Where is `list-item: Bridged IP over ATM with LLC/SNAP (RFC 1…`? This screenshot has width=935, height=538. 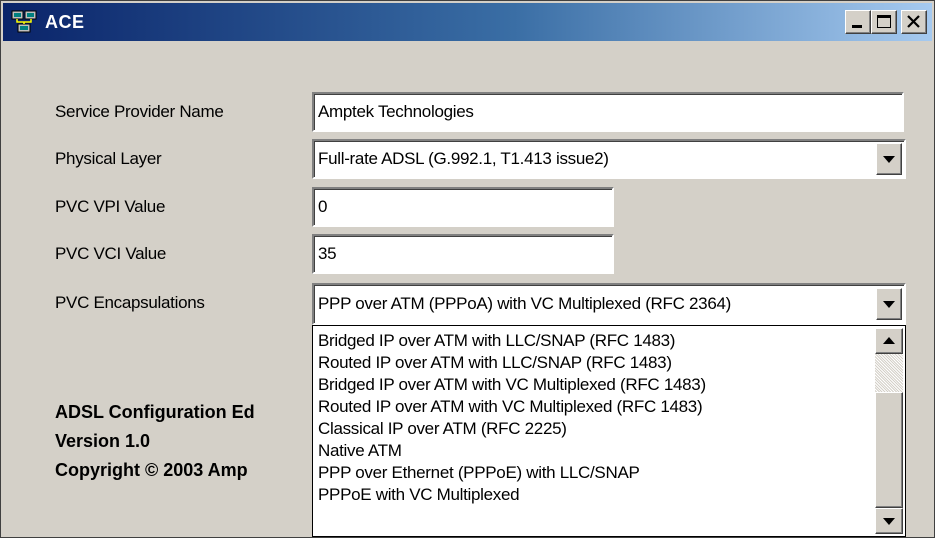
list-item: Bridged IP over ATM with LLC/SNAP (RFC 1… is located at coordinates (496, 341).